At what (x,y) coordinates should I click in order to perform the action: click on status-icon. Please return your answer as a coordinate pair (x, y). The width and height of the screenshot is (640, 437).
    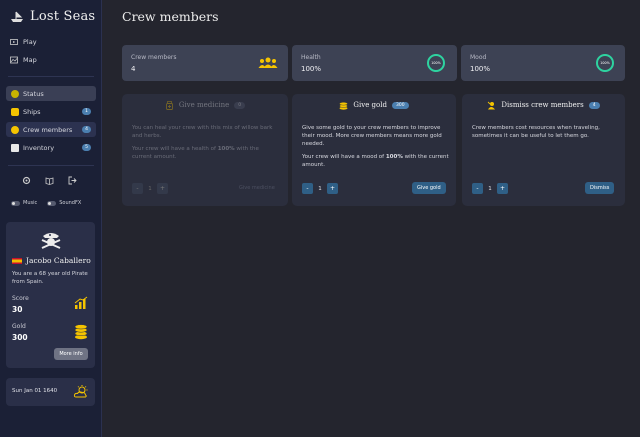
    Looking at the image, I should click on (15, 93).